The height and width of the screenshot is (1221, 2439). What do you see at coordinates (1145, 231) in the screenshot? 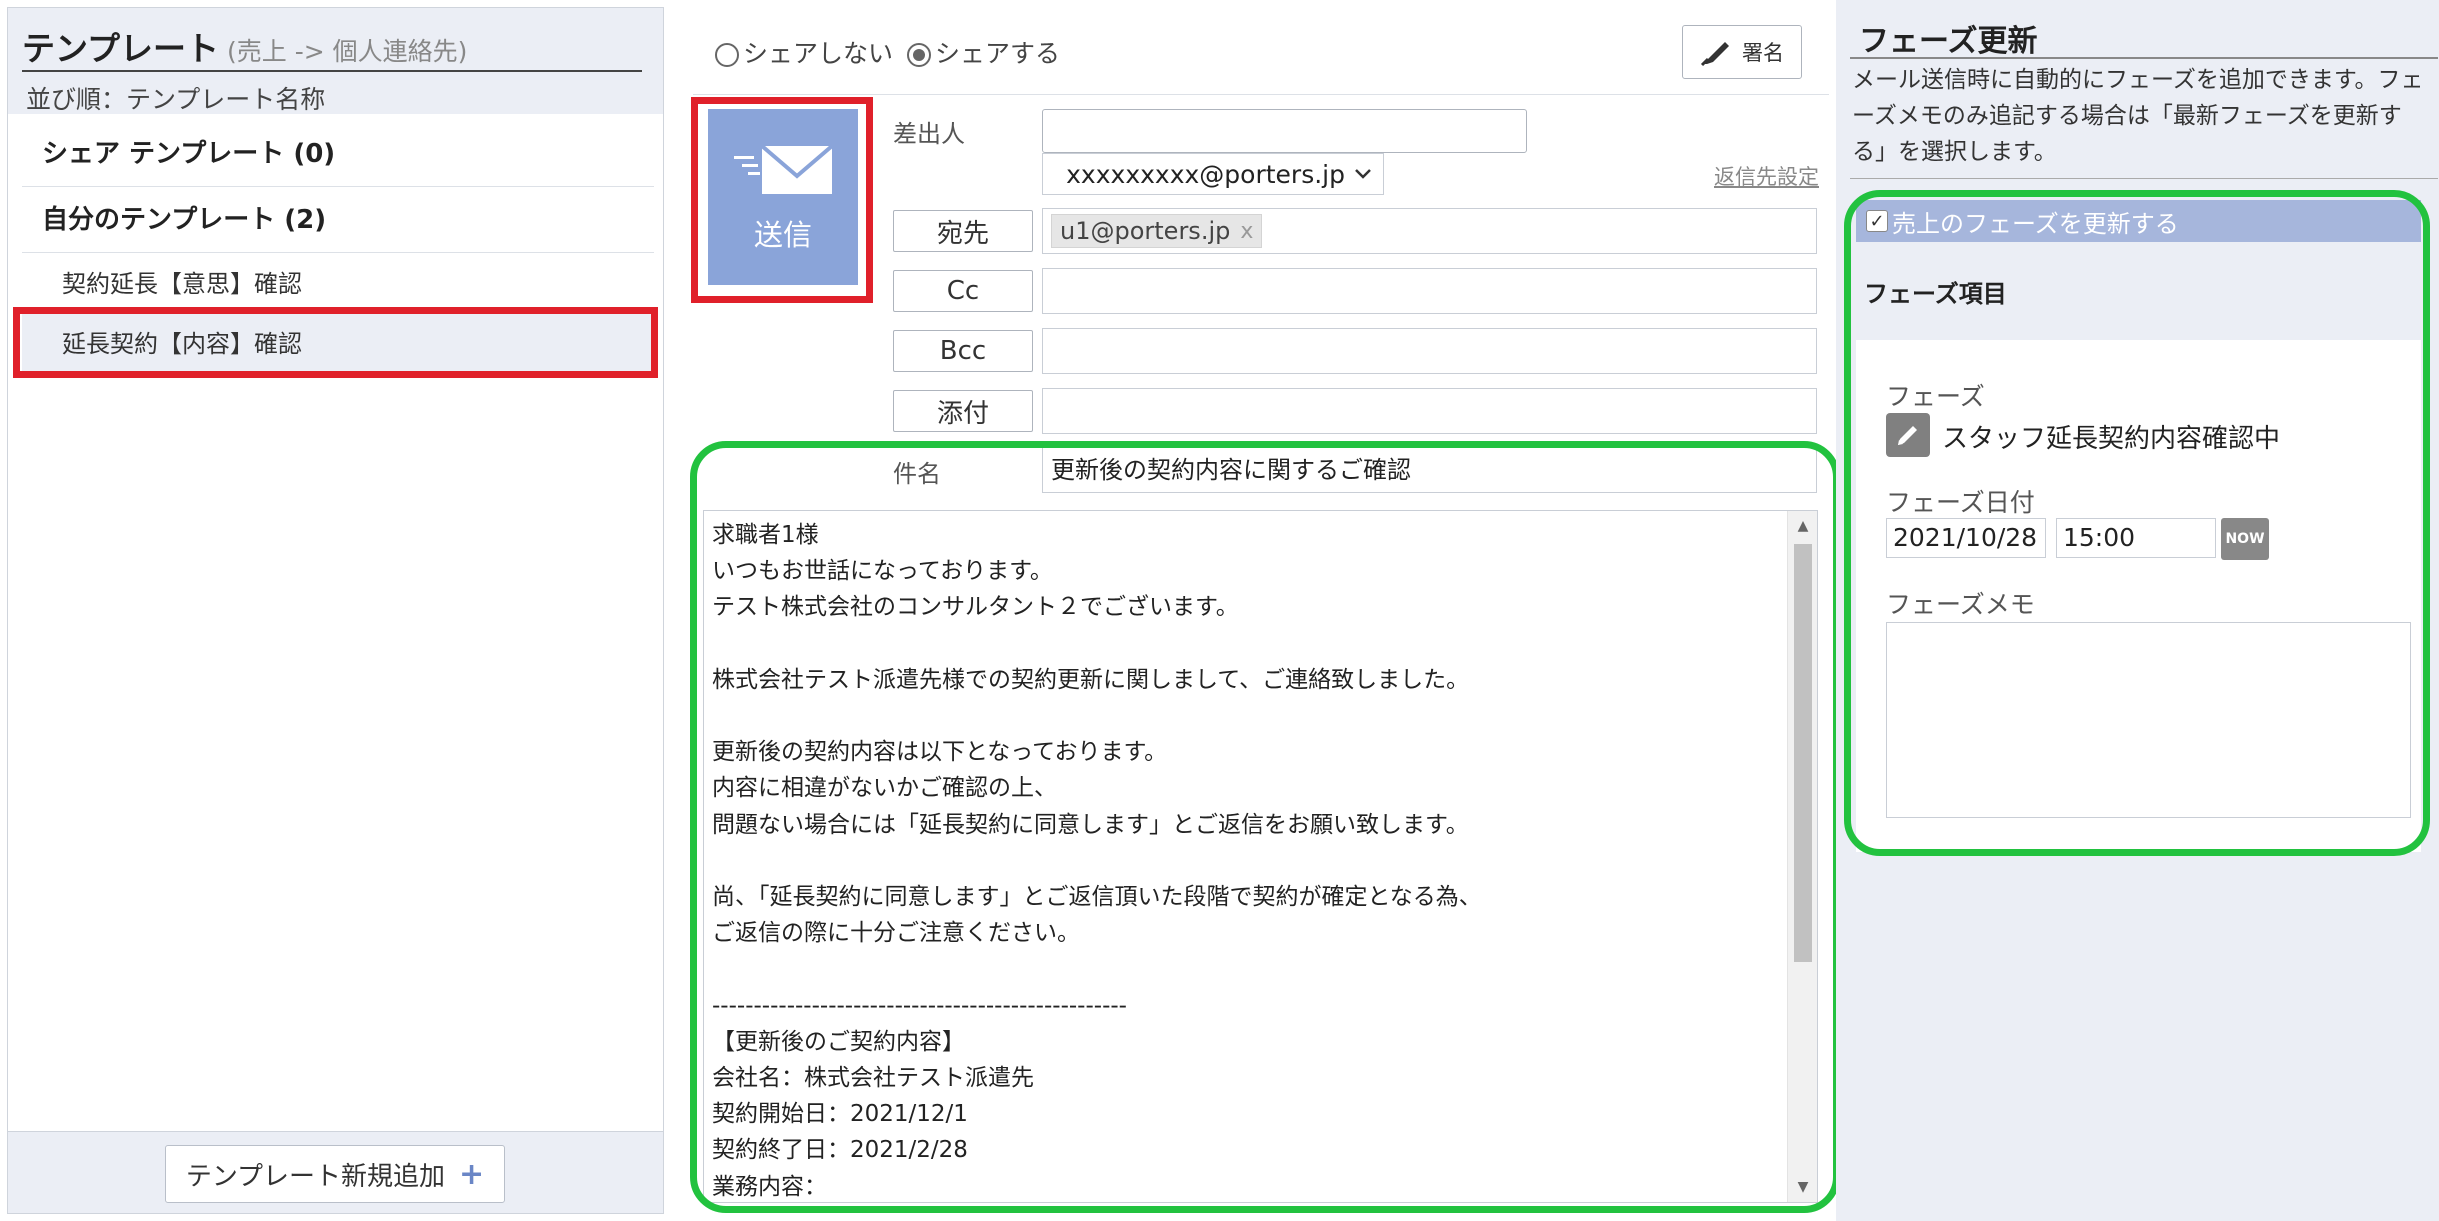
I see `recipient-address: u1@porters.jp` at bounding box center [1145, 231].